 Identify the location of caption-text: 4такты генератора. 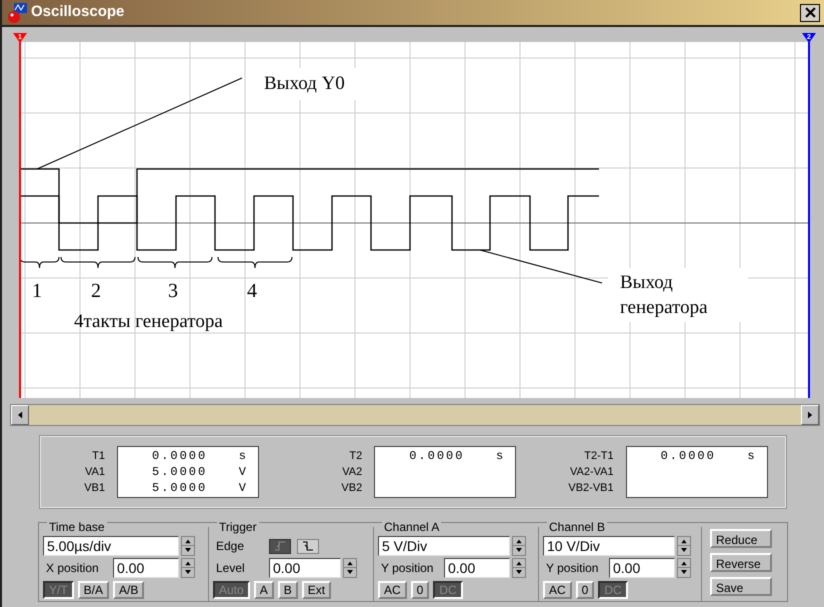
(148, 322).